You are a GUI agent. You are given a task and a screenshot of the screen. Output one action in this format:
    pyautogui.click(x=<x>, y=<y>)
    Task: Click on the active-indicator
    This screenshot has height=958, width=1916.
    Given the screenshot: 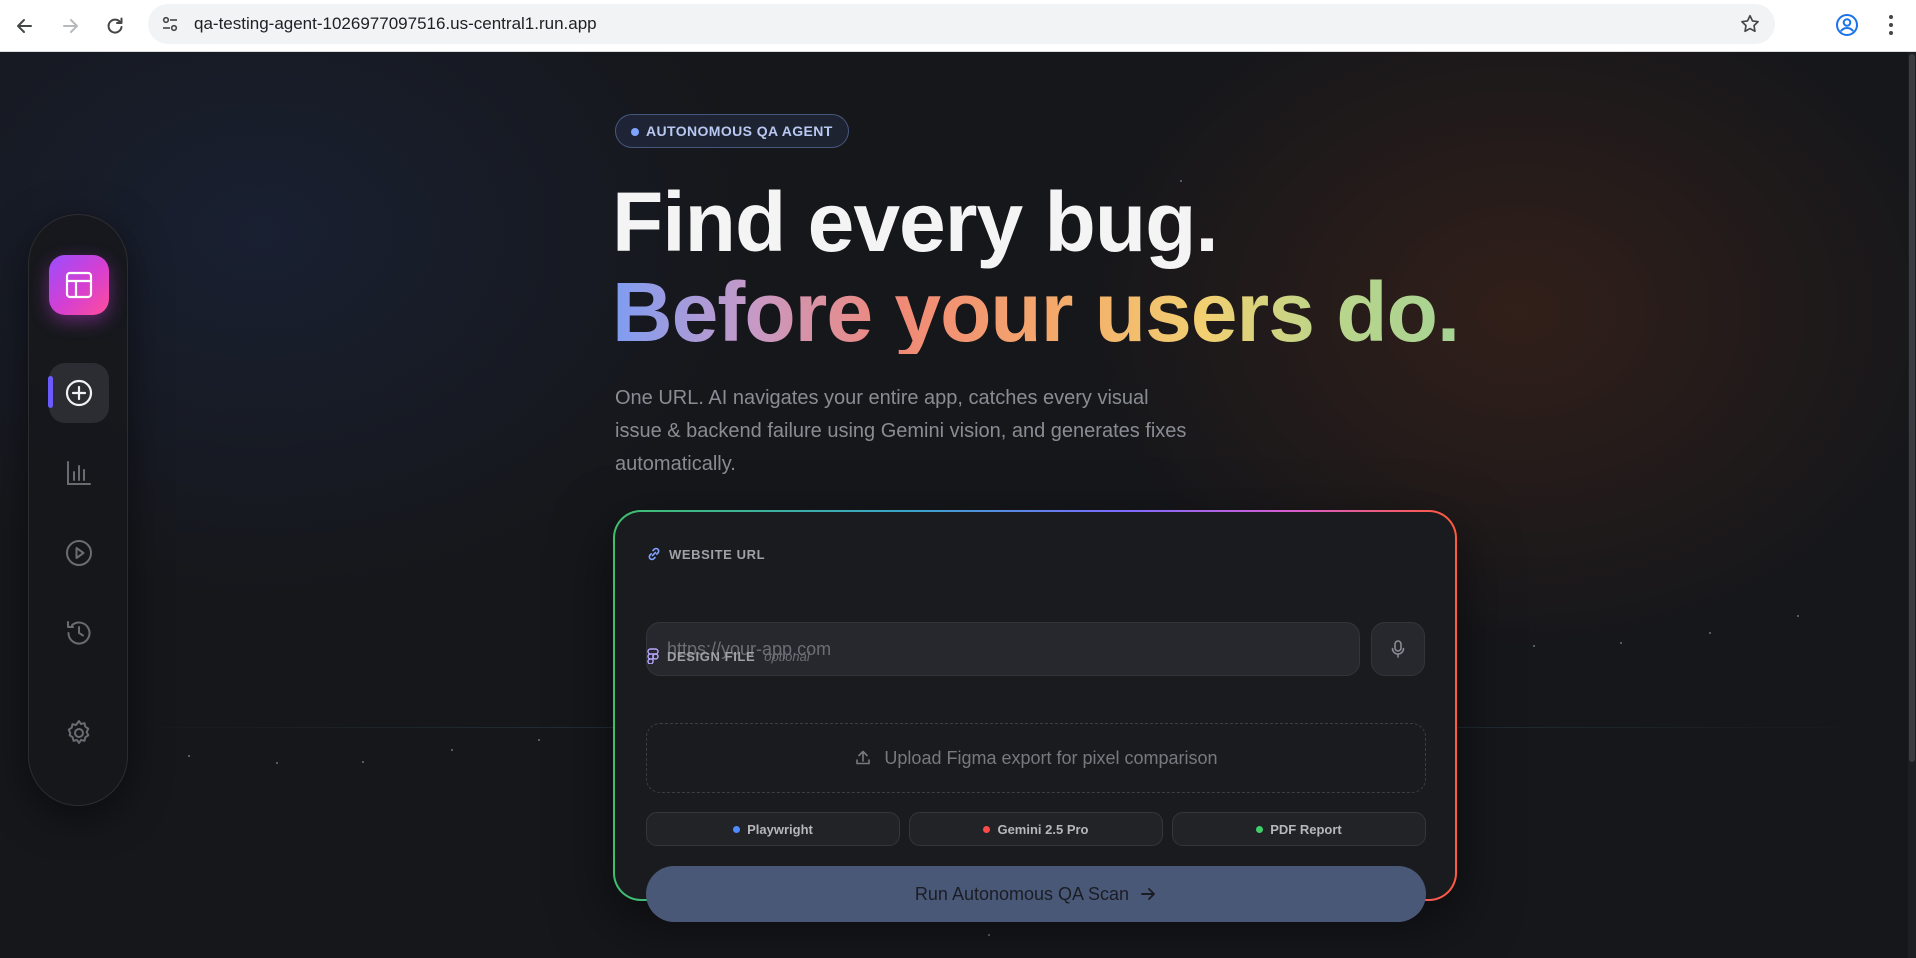 What is the action you would take?
    pyautogui.click(x=50, y=392)
    